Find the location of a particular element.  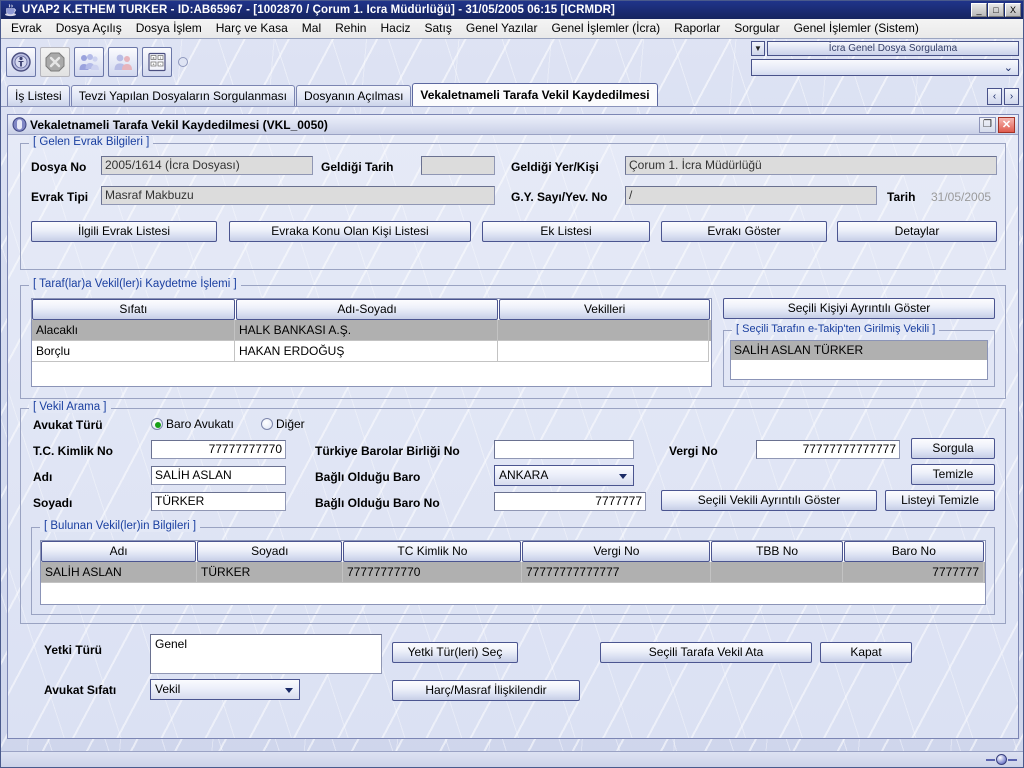

maximize-button: □ is located at coordinates (996, 10).